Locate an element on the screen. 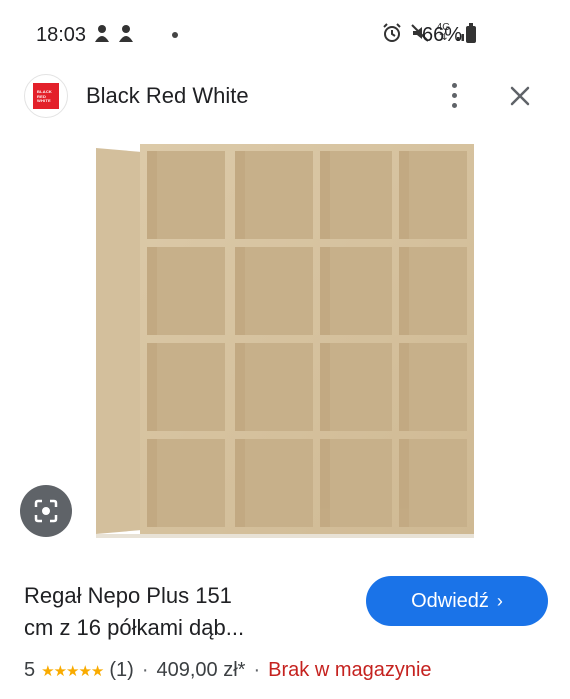 This screenshot has height=699, width=570. brand-logo-mark: BLACK RED WHITE is located at coordinates (46, 96).